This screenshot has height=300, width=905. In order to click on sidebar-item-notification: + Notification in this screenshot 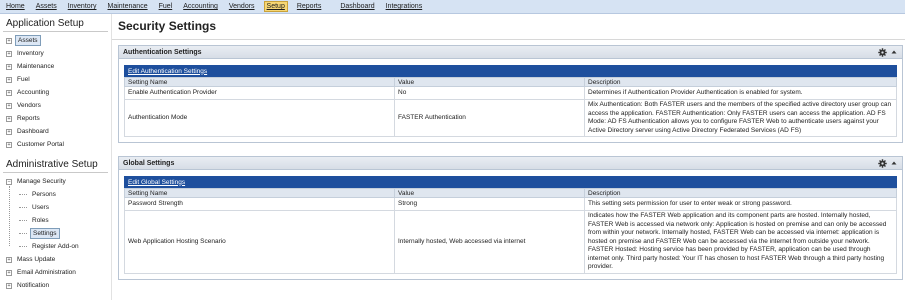, I will do `click(55, 285)`.